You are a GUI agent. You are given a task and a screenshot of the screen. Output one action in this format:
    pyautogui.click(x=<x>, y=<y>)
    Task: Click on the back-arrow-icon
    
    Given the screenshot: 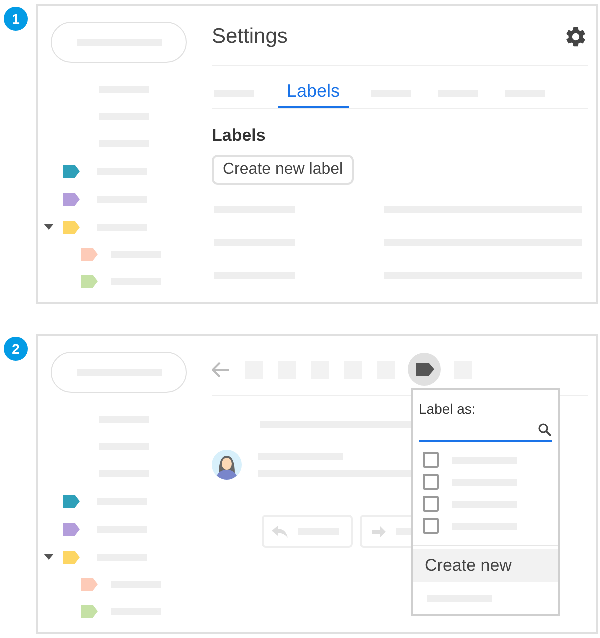 What is the action you would take?
    pyautogui.click(x=221, y=369)
    